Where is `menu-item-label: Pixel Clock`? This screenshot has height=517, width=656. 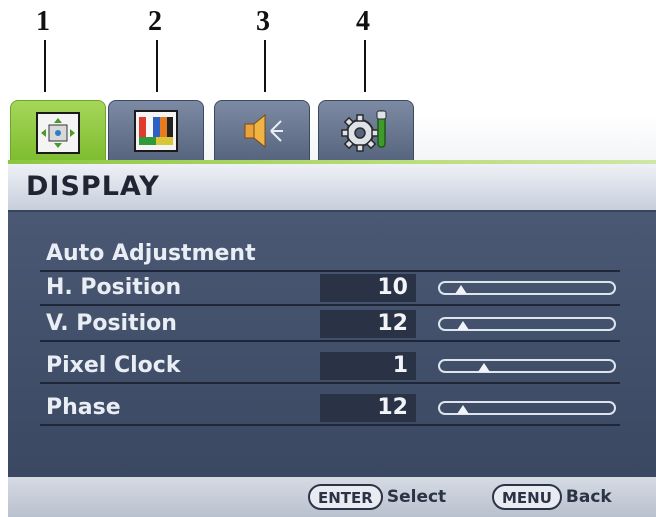 menu-item-label: Pixel Clock is located at coordinates (113, 365).